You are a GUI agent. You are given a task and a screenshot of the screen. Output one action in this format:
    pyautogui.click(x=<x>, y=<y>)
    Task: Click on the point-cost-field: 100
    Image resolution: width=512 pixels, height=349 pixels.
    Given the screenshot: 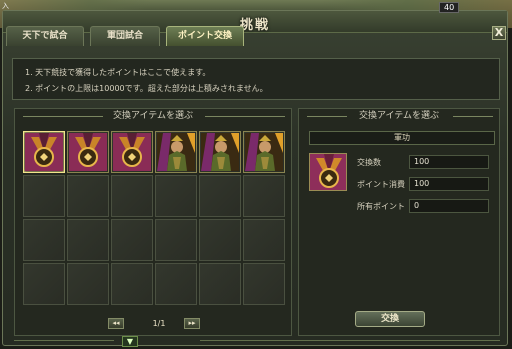 What is the action you would take?
    pyautogui.click(x=449, y=184)
    